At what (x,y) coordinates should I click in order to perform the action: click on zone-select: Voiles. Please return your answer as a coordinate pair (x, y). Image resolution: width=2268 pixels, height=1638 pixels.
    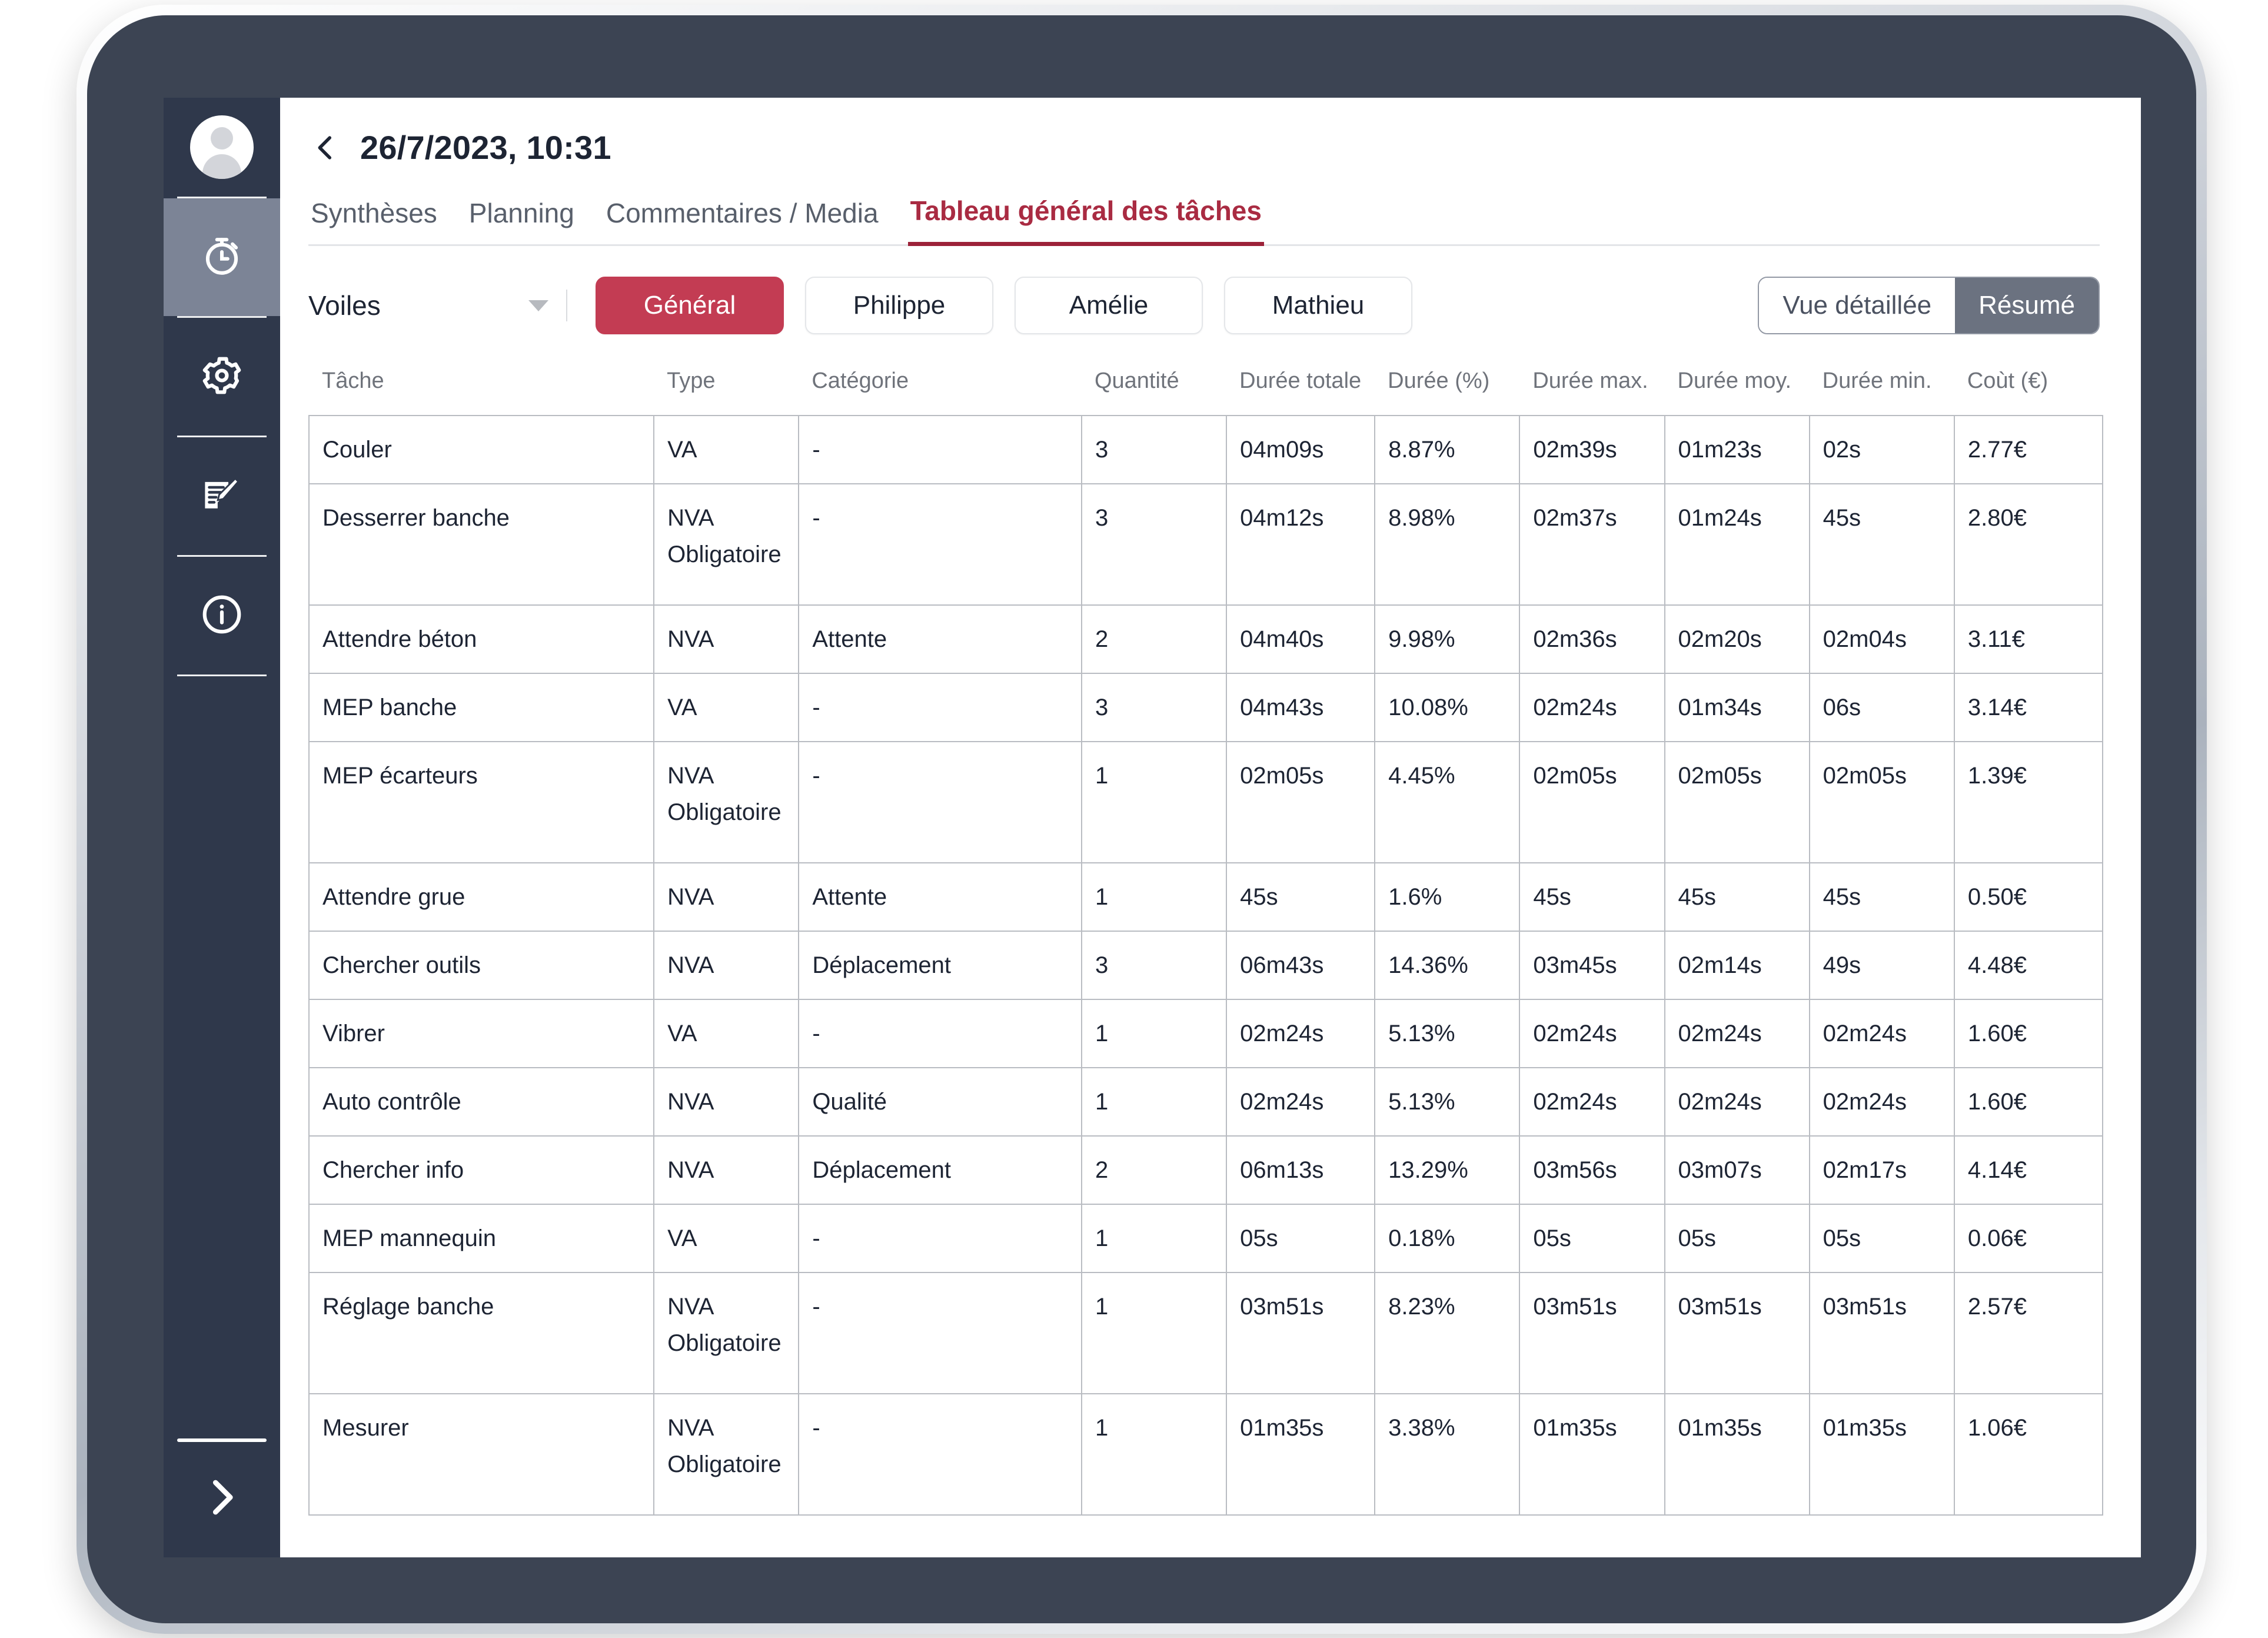
    Looking at the image, I should click on (437, 305).